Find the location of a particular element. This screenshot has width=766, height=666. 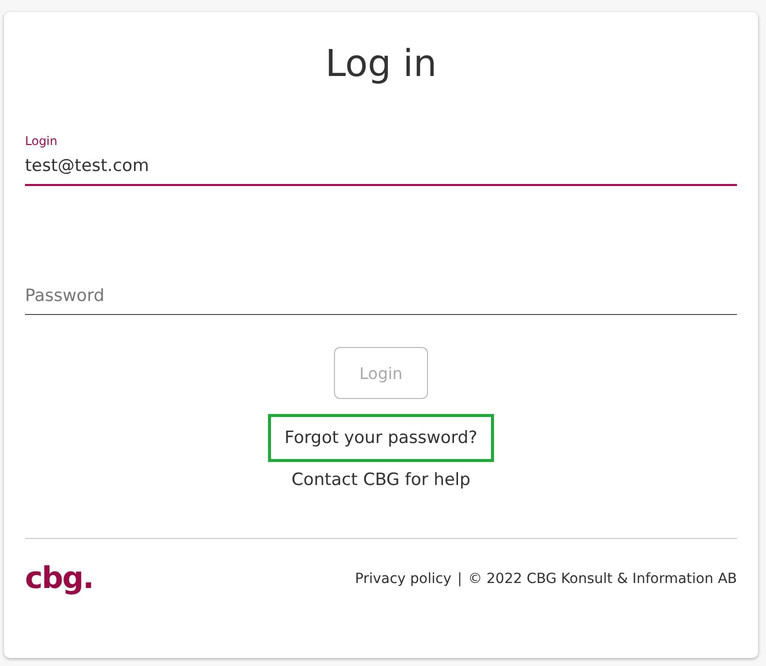

copyright-text: © 2022 CBG Konsult & Information AB is located at coordinates (602, 578).